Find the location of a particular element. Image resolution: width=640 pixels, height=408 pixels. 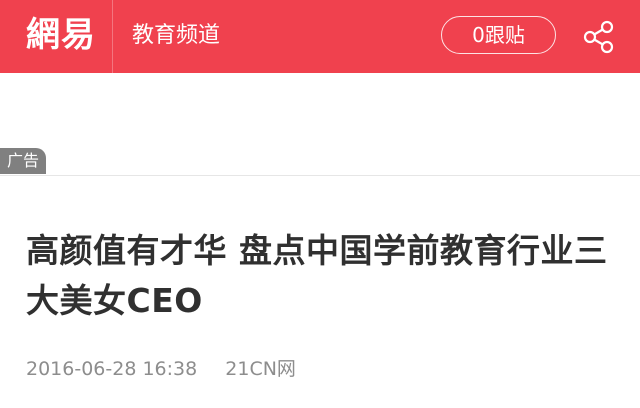

article-source: 21CN网 is located at coordinates (260, 369).